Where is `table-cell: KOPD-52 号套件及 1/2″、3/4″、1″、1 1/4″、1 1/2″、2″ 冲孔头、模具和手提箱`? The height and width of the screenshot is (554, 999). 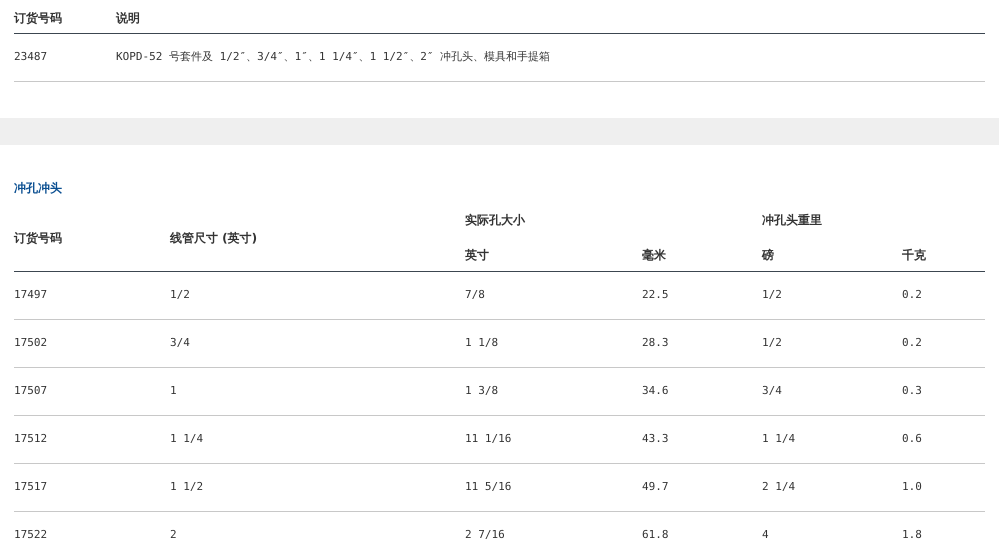 table-cell: KOPD-52 号套件及 1/2″、3/4″、1″、1 1/4″、1 1/2″、2″ 冲孔头、模具和手提箱 is located at coordinates (333, 57).